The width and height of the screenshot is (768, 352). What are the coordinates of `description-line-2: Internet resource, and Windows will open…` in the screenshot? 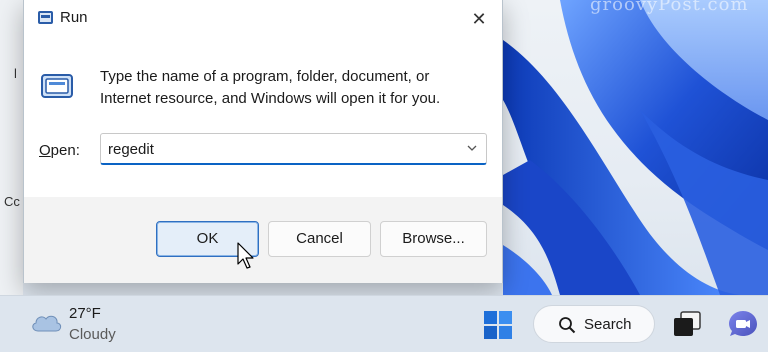 It's located at (270, 98).